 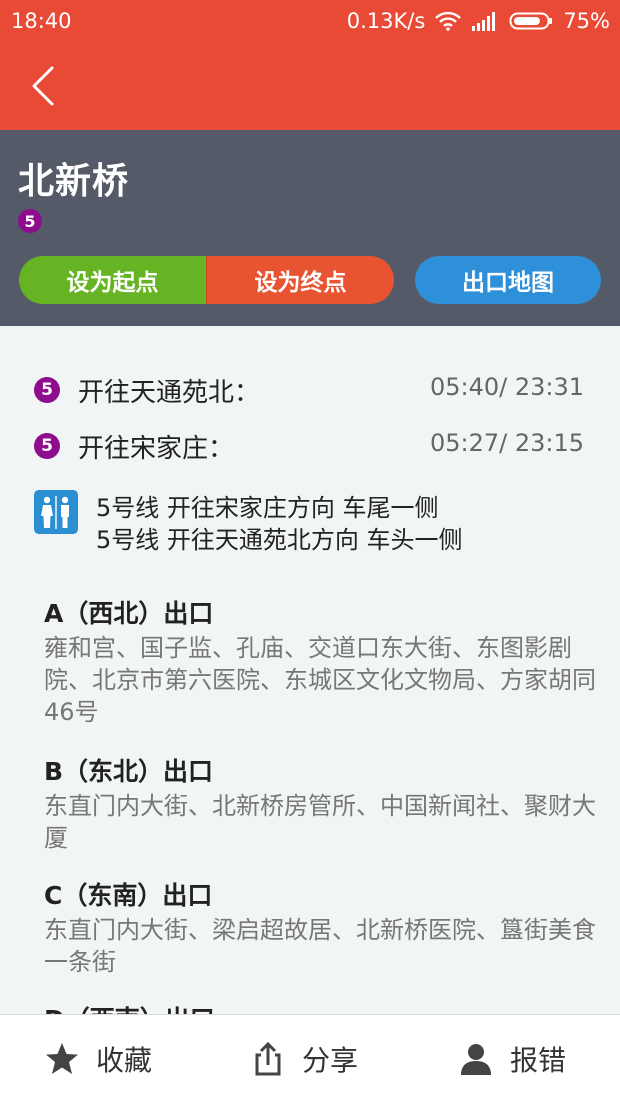 I want to click on bottom-action-bar: 收藏 分享 报错, so click(x=310, y=1058).